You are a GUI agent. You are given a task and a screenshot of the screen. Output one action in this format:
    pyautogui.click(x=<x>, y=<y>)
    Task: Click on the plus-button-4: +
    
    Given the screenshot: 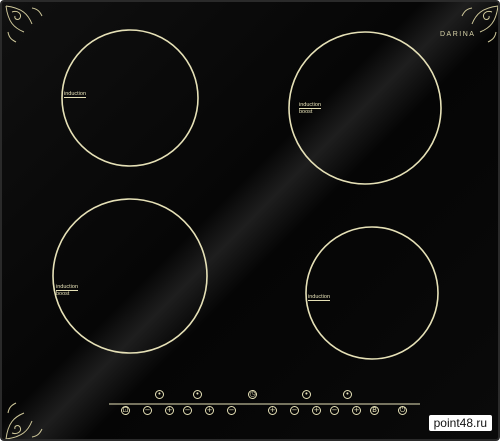 What is the action you would take?
    pyautogui.click(x=356, y=410)
    